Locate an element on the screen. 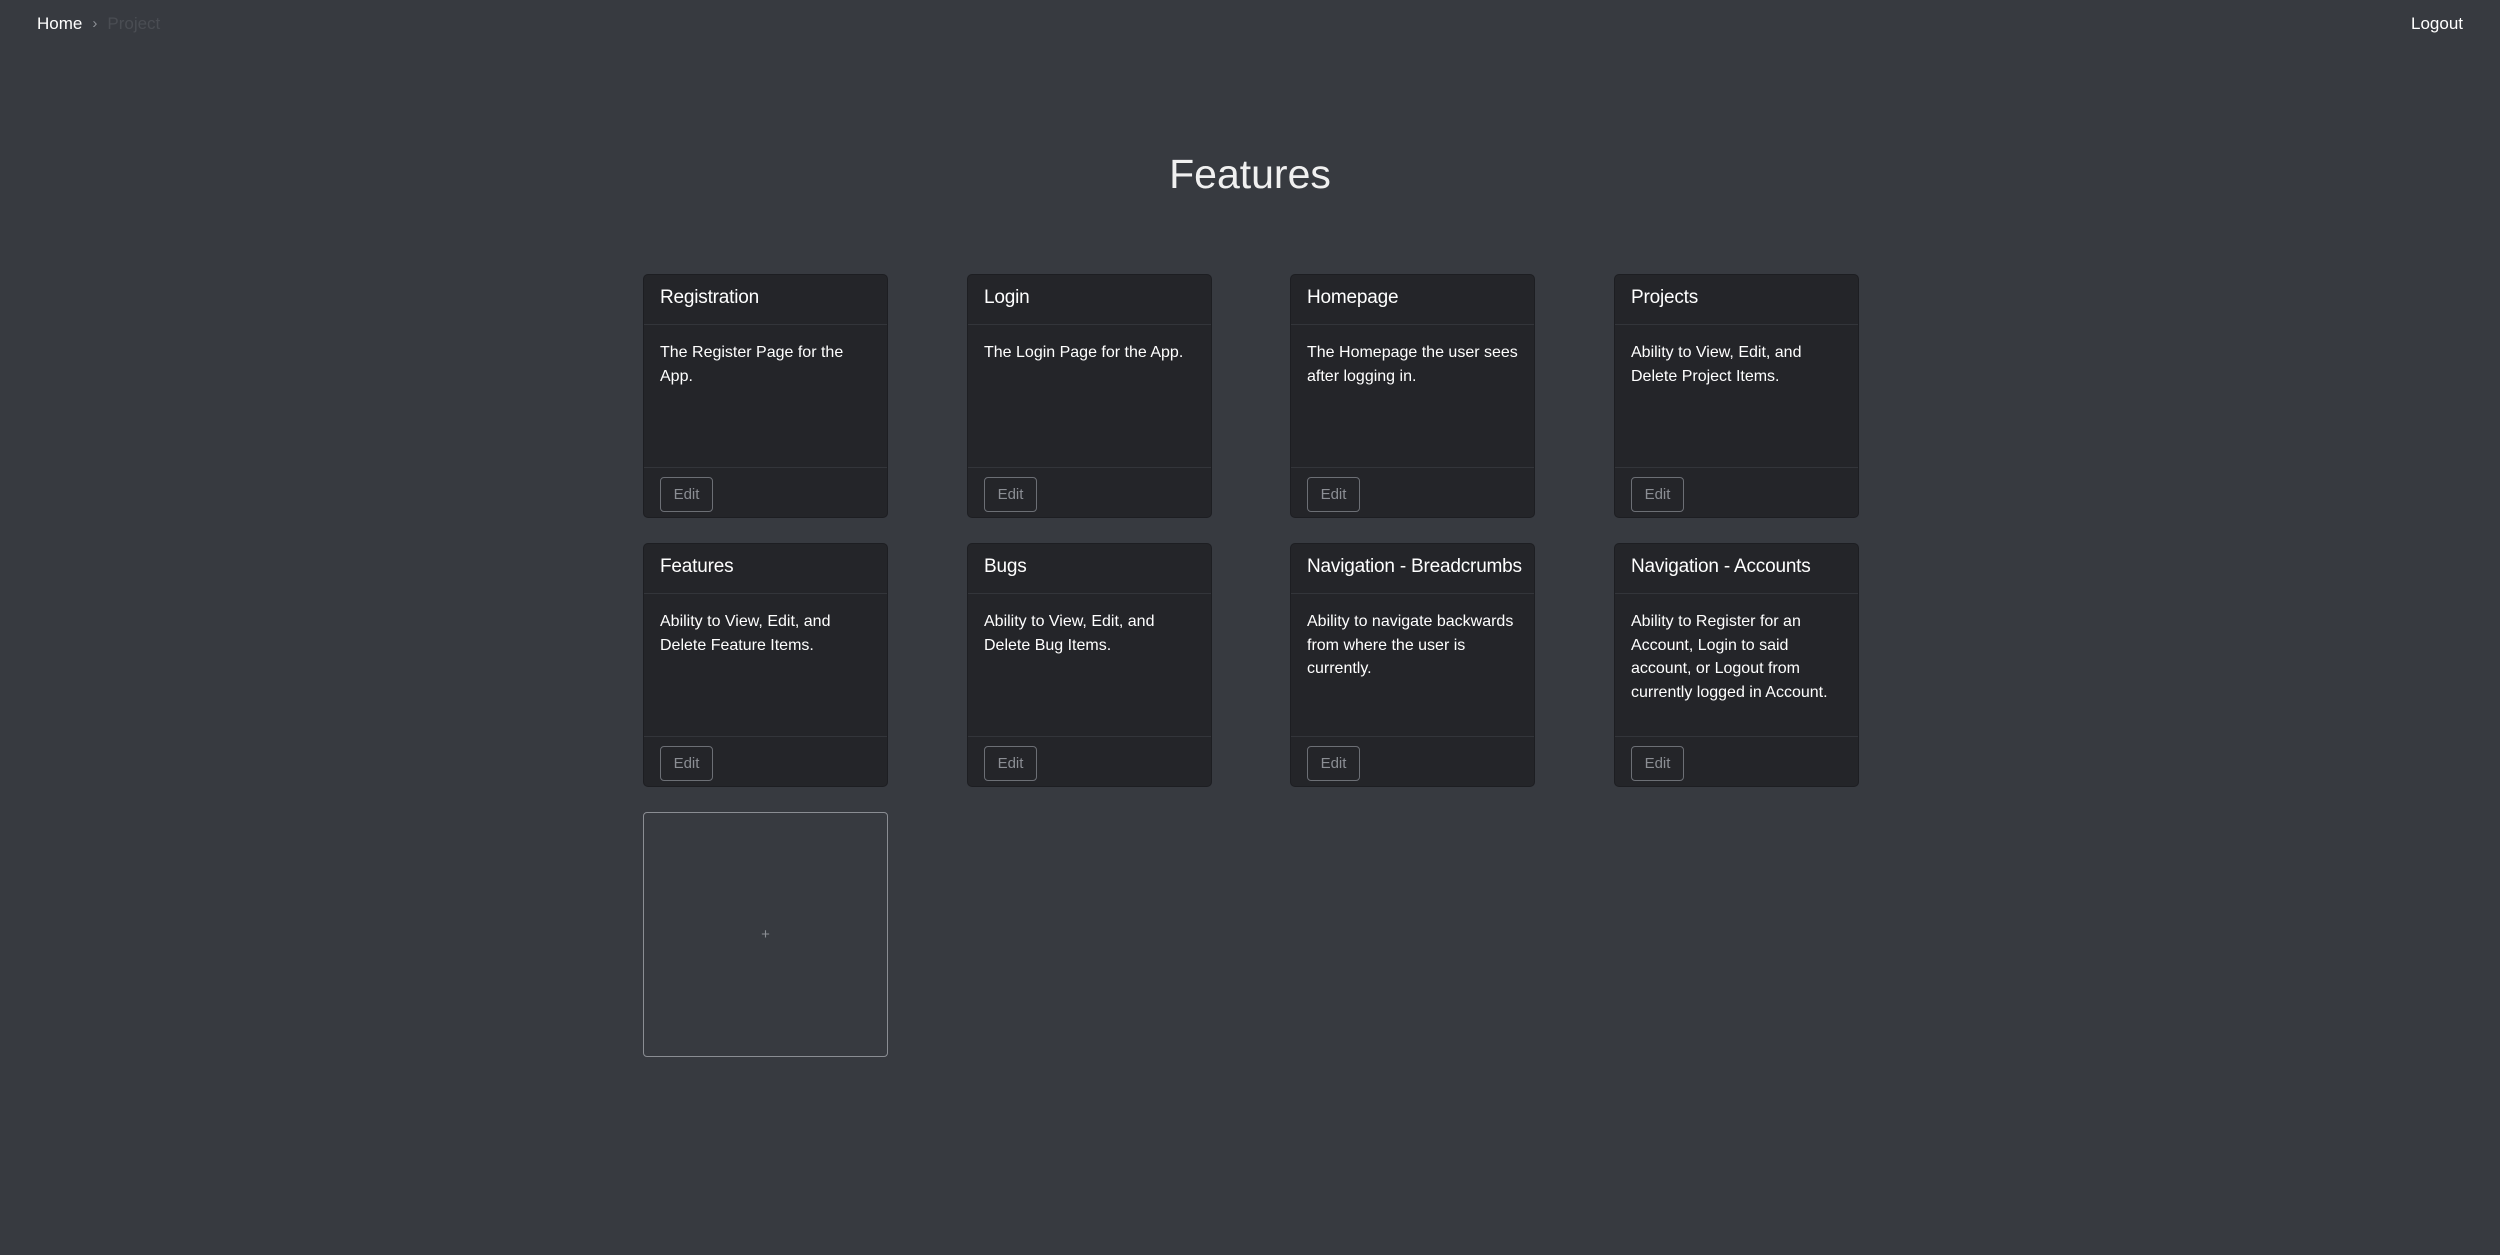 The image size is (2500, 1255). feature-card-title: Bugs is located at coordinates (1089, 569).